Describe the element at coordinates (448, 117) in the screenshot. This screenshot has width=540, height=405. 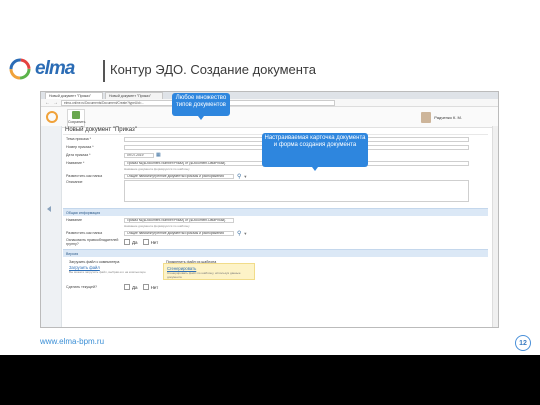
I see `user-name: Радченко К. М.` at that location.